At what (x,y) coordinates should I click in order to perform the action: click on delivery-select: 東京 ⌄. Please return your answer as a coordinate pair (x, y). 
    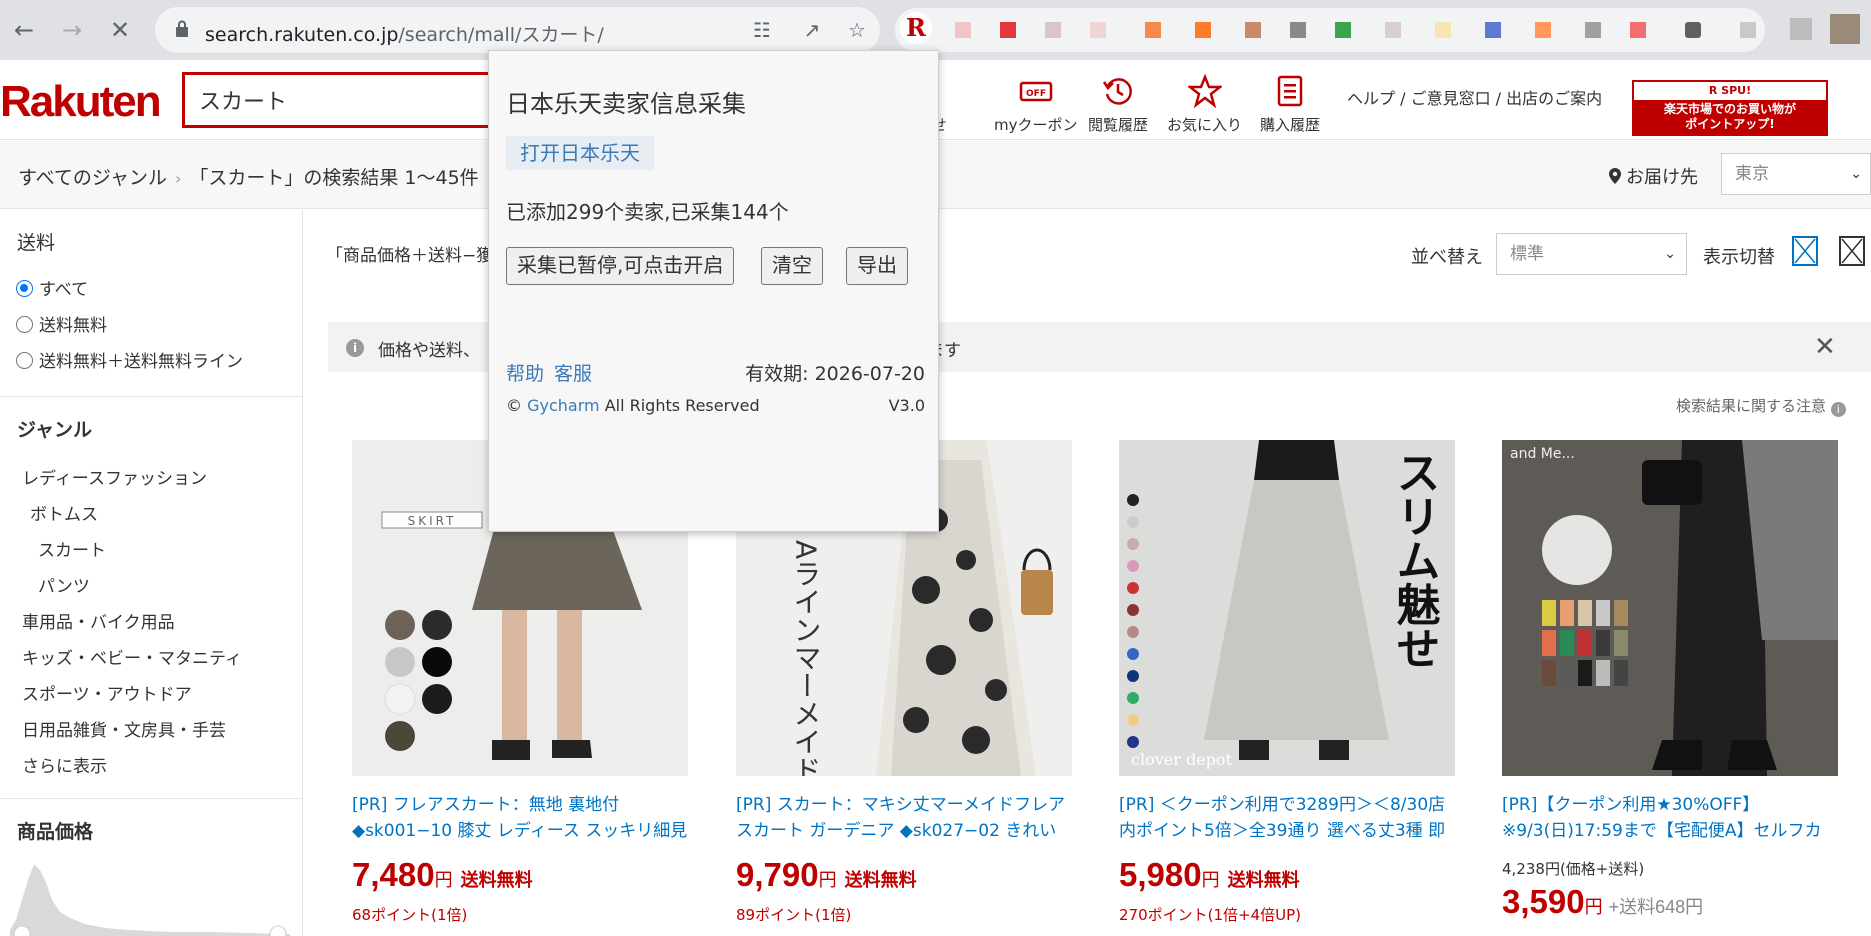
    Looking at the image, I should click on (1796, 174).